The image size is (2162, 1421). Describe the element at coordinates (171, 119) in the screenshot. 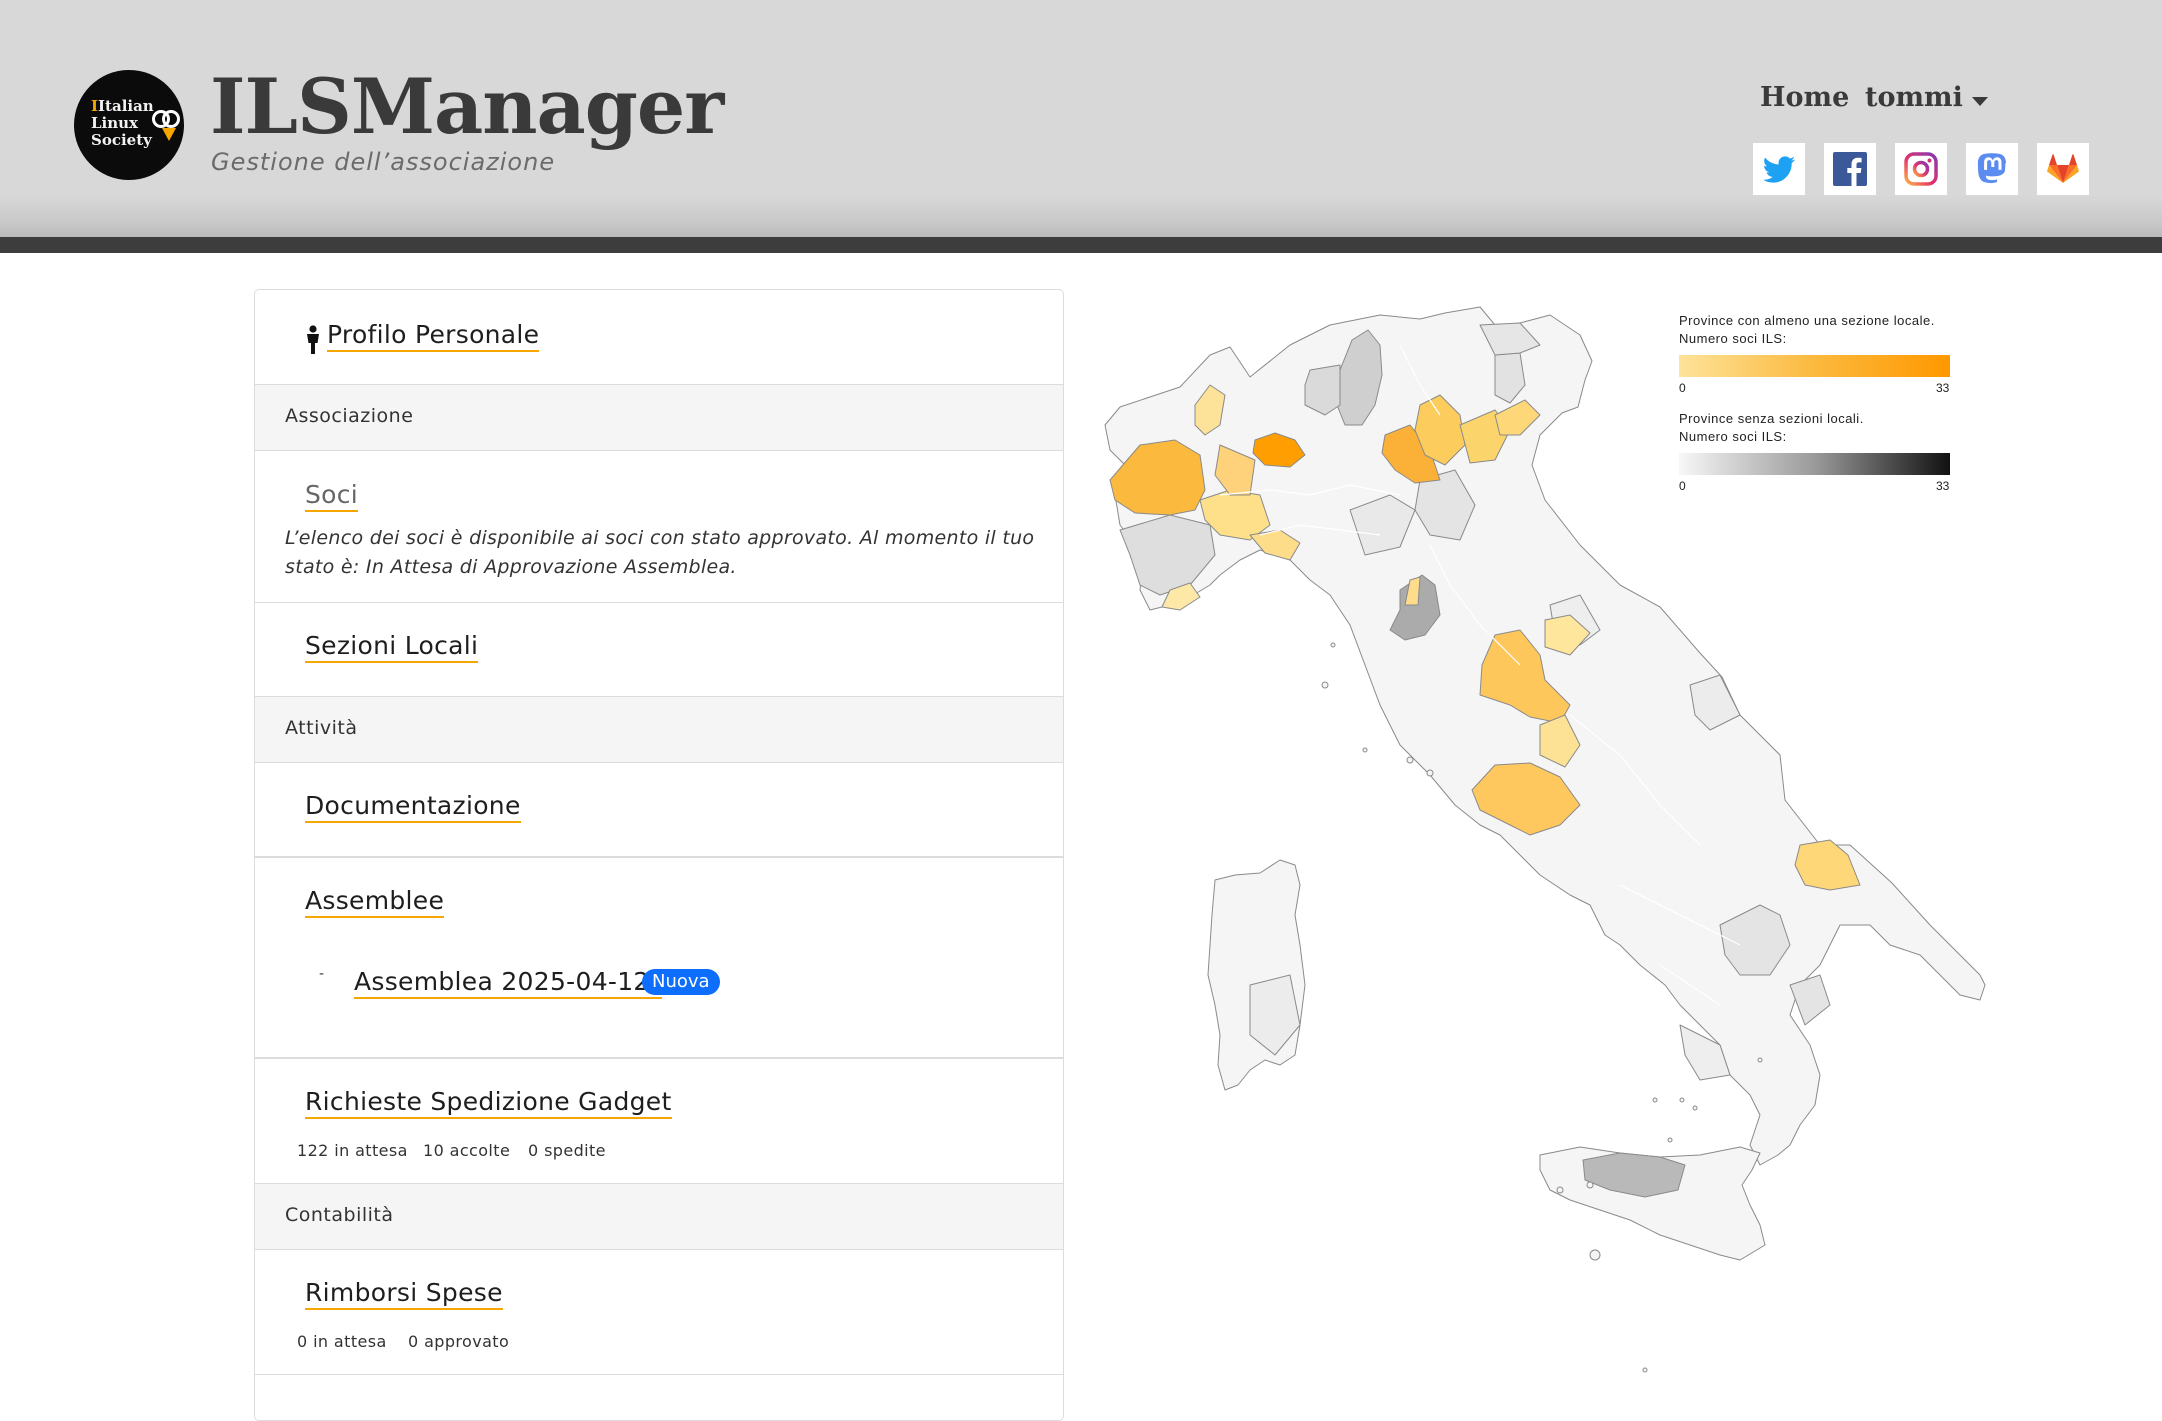

I see `logo-eye-icon` at that location.